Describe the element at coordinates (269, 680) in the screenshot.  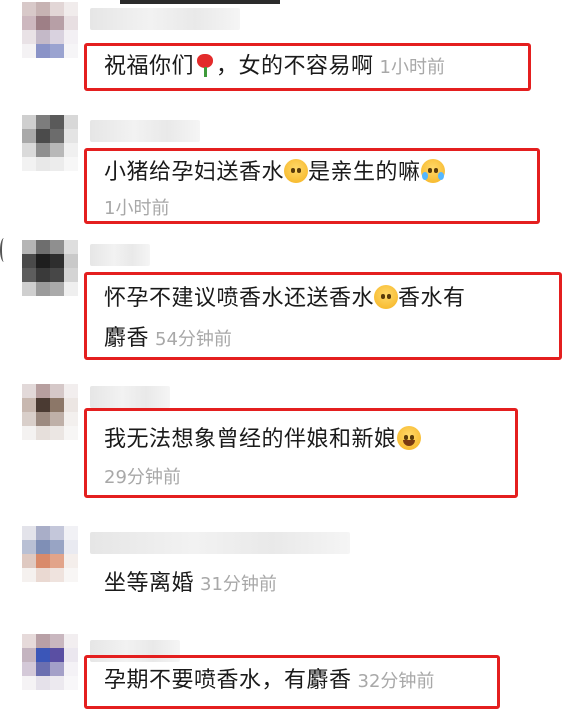
I see `comment-text: 孕期不要喷香水，有麝香 32分钟前` at that location.